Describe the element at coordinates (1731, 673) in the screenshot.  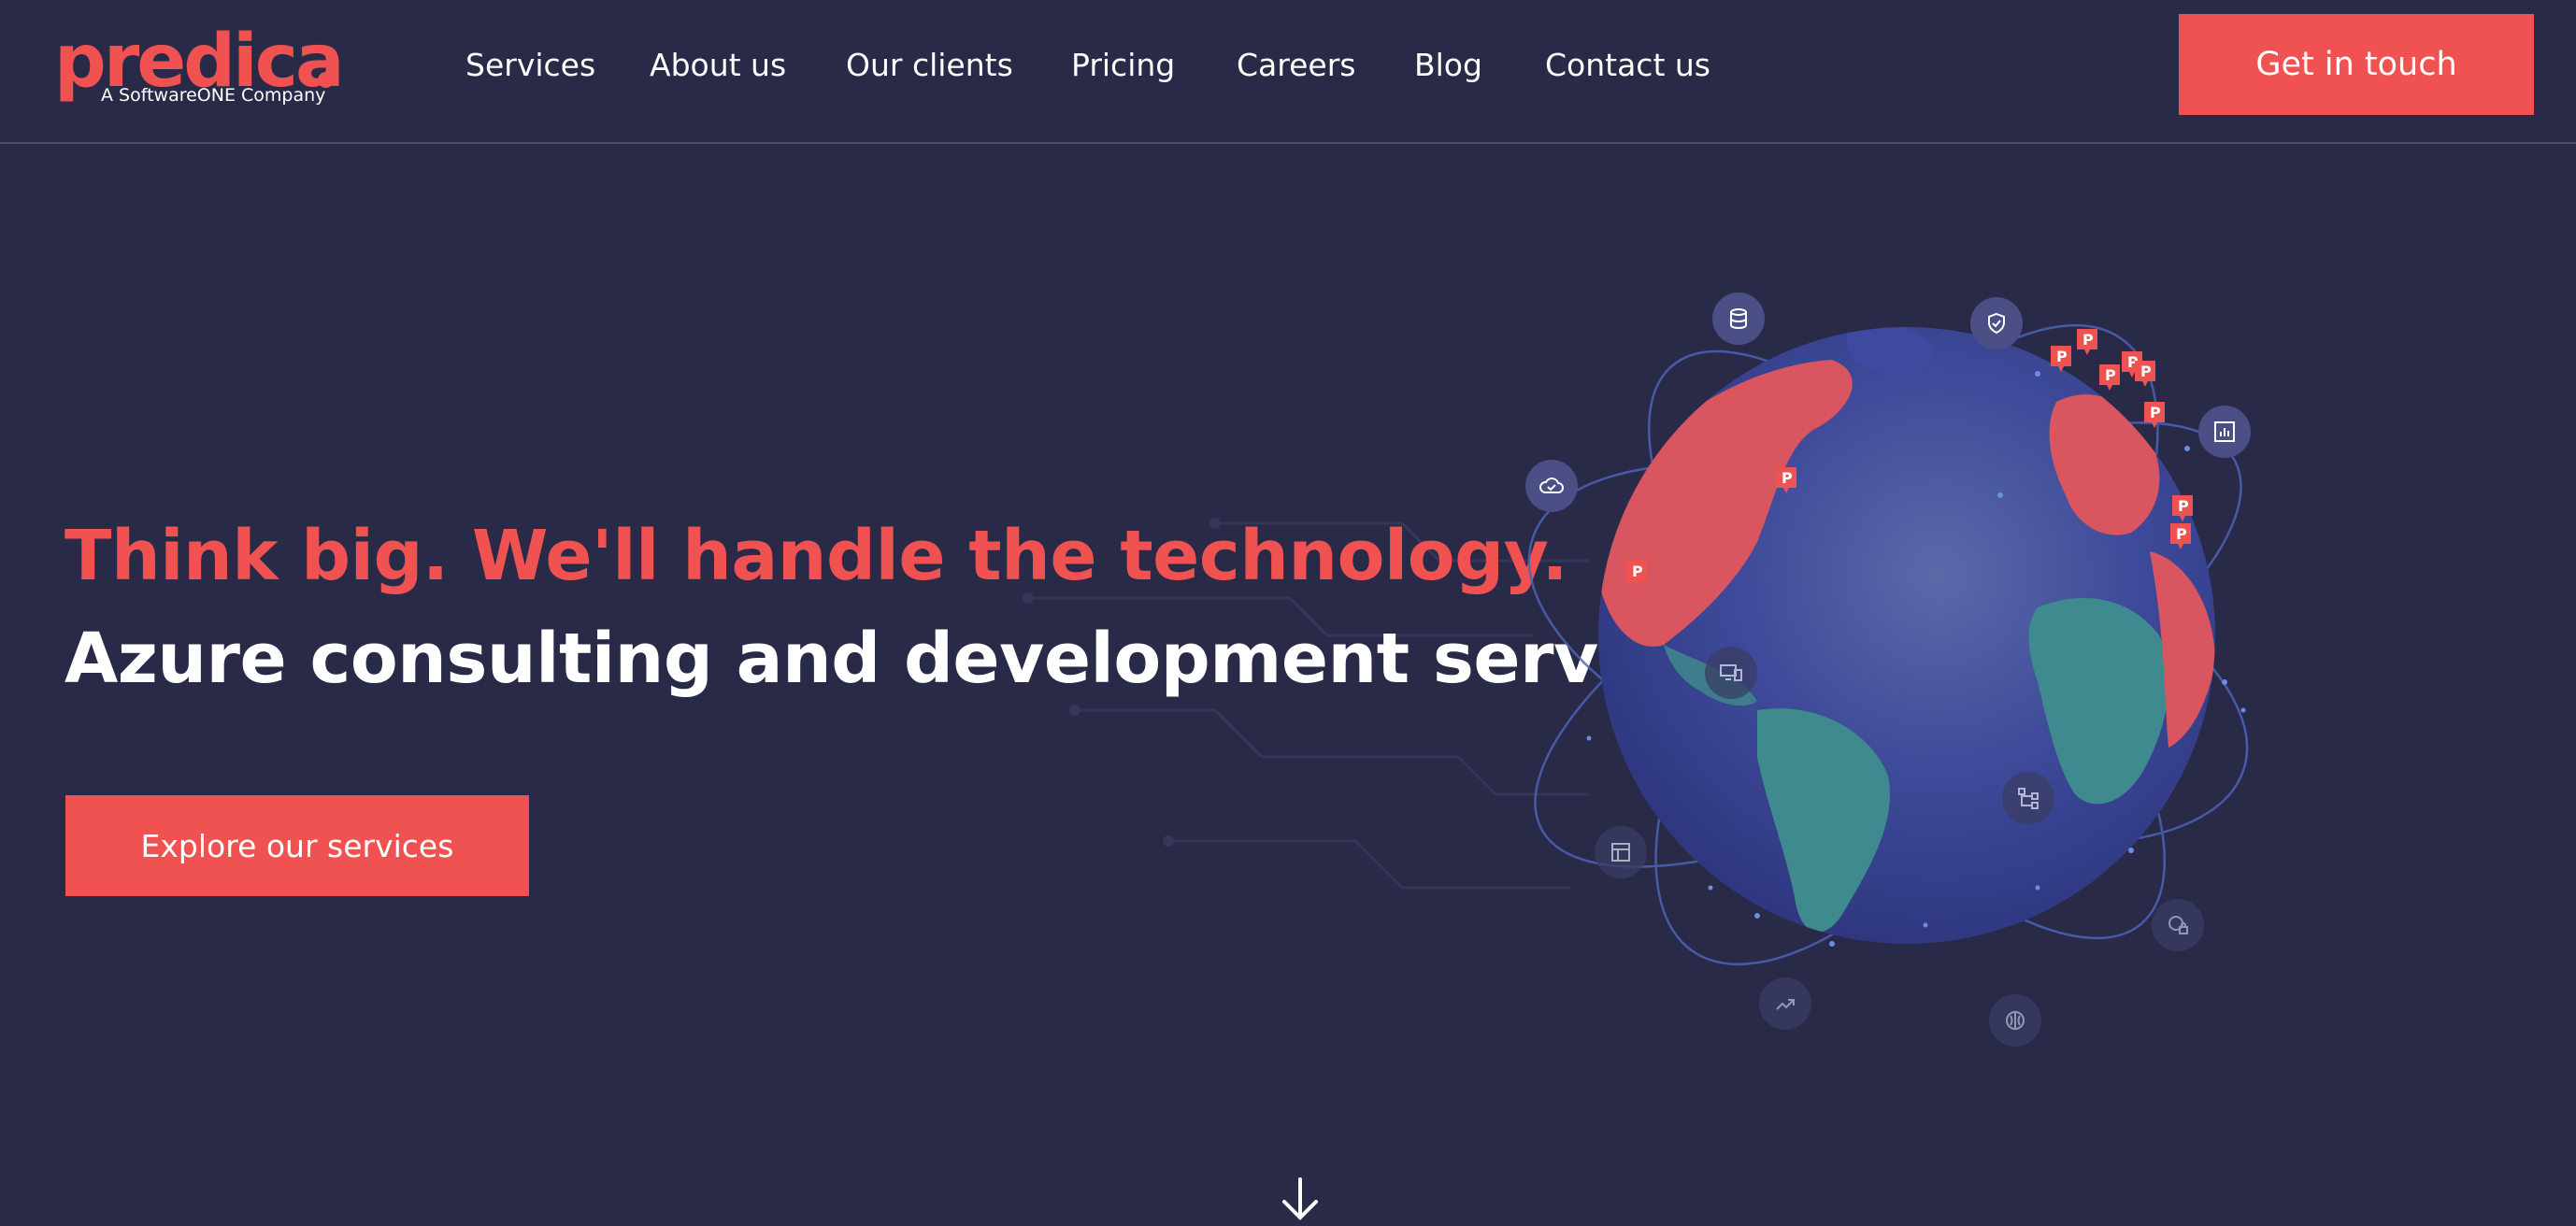
I see `devices-icon` at that location.